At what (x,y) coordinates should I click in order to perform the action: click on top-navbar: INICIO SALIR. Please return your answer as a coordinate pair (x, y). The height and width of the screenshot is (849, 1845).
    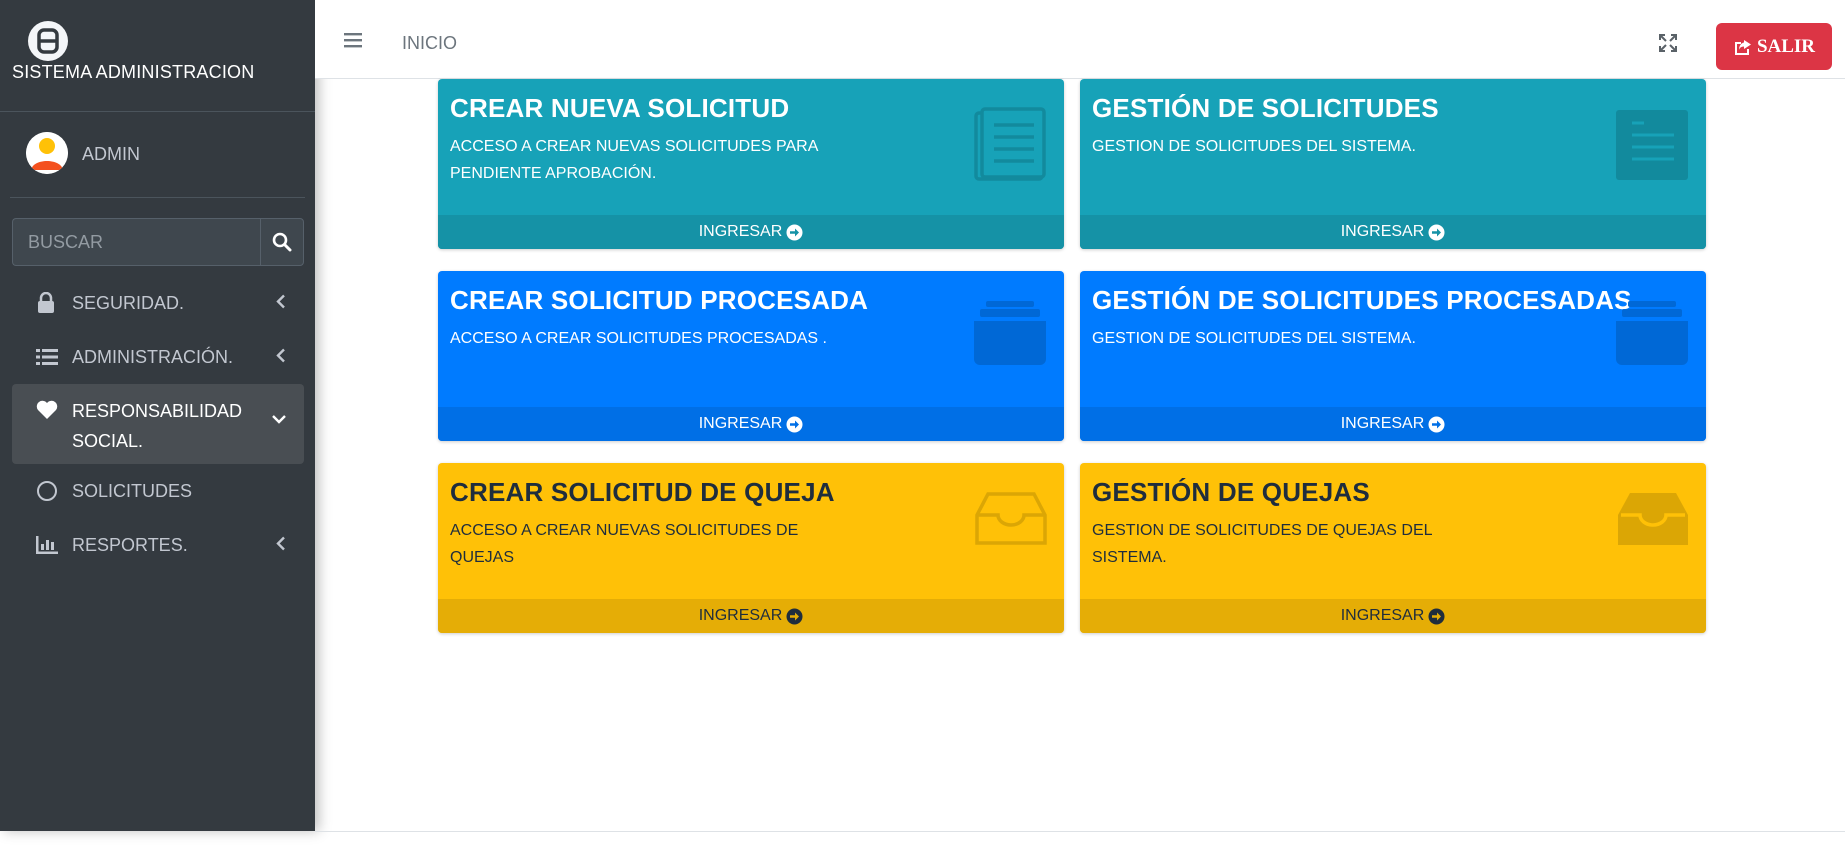
    Looking at the image, I should click on (1080, 39).